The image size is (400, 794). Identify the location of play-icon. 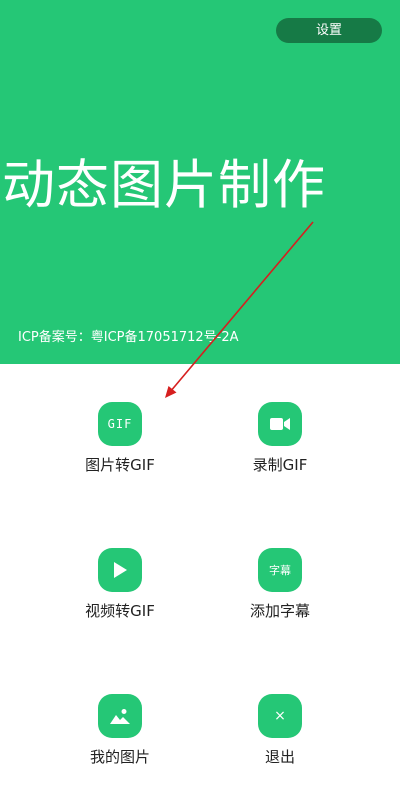
(120, 570).